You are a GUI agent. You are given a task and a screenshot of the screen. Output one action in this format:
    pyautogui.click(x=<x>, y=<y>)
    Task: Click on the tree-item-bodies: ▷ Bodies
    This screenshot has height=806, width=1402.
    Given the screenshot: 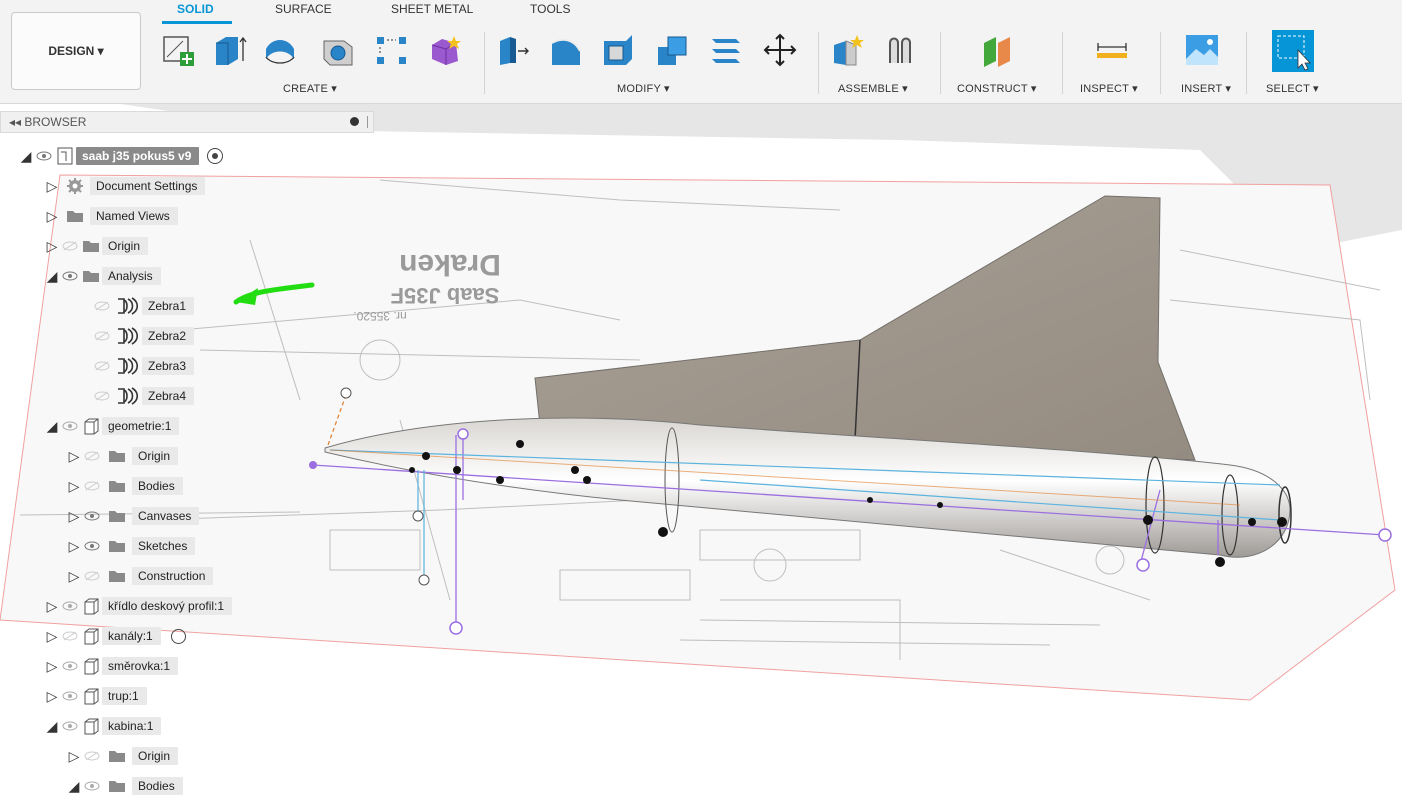 What is the action you would take?
    pyautogui.click(x=124, y=486)
    